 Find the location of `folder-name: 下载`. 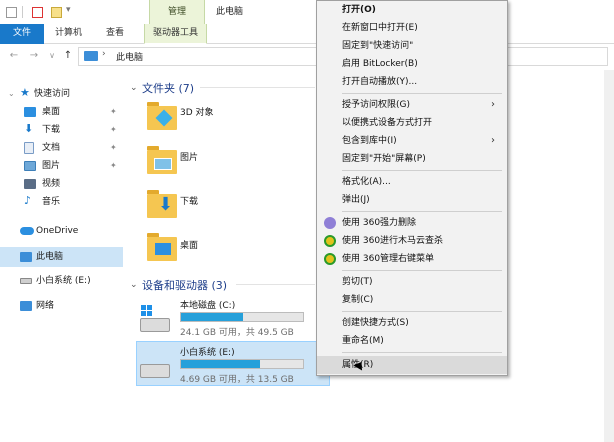

folder-name: 下载 is located at coordinates (189, 200).